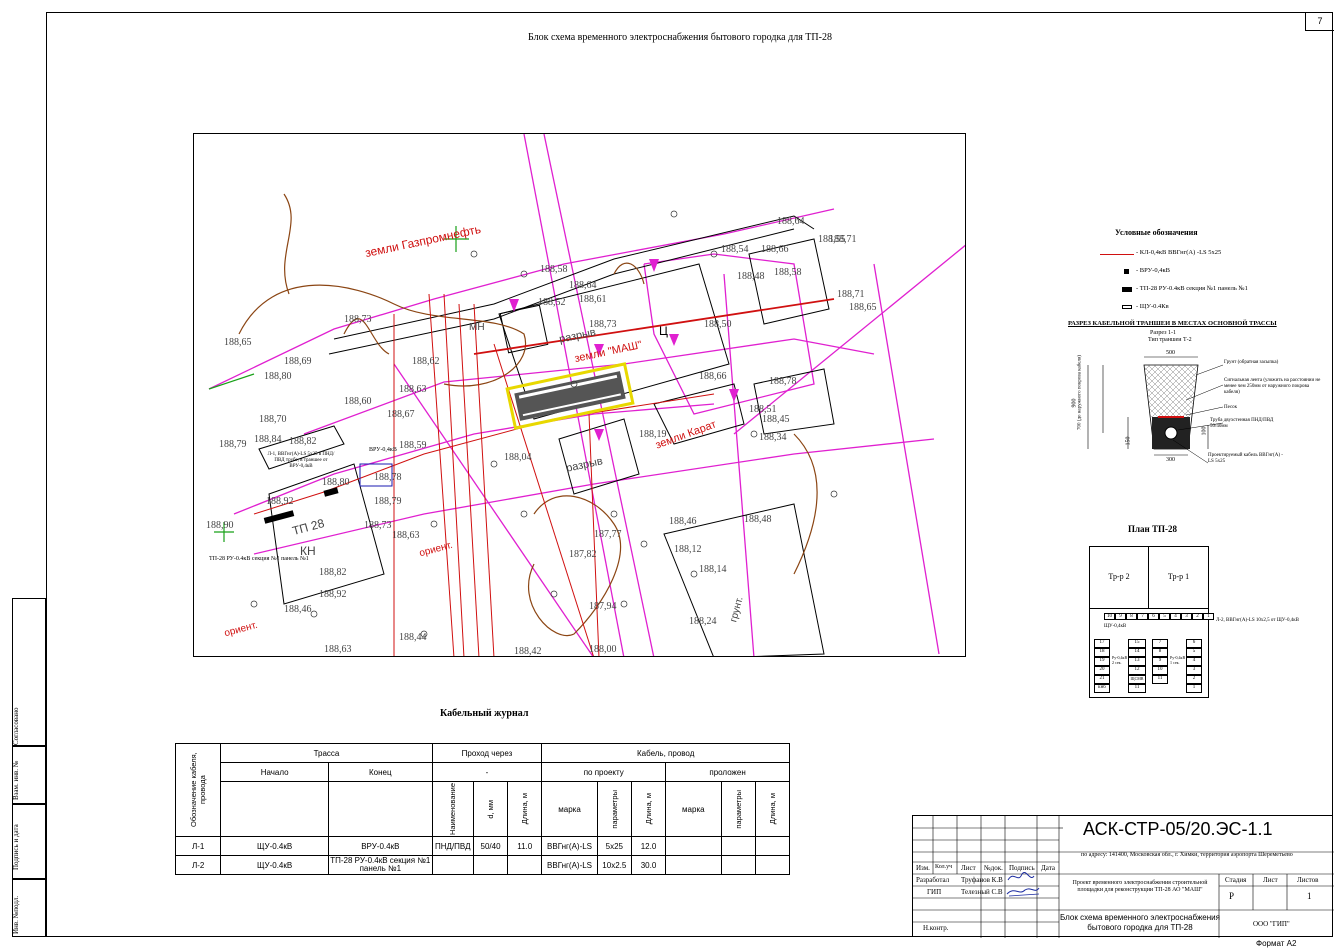  What do you see at coordinates (923, 868) in the screenshot?
I see `stamp-col-izm: Изм.` at bounding box center [923, 868].